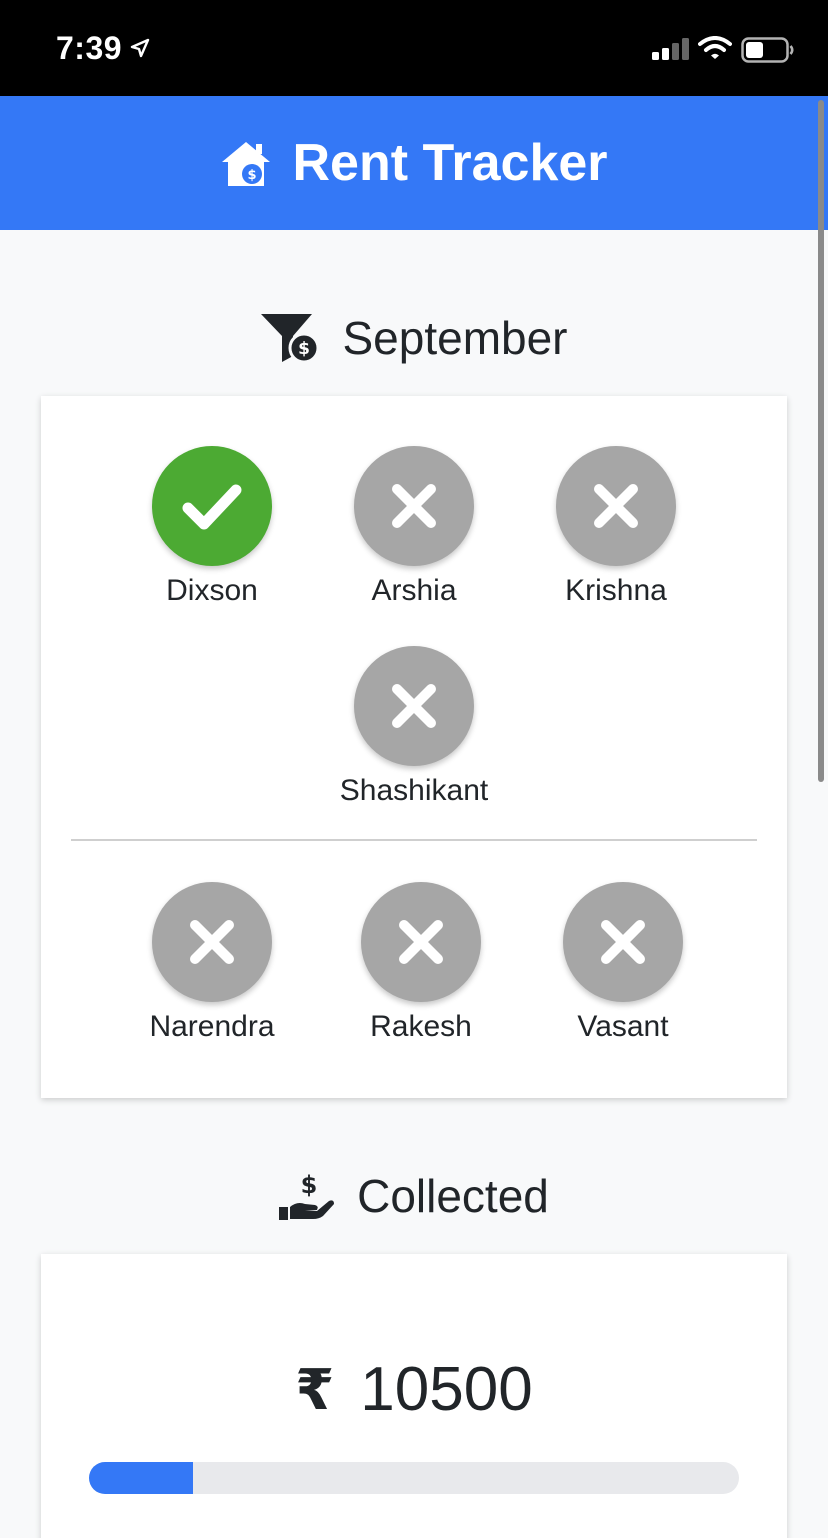  I want to click on tenant-name: Dixson, so click(212, 590).